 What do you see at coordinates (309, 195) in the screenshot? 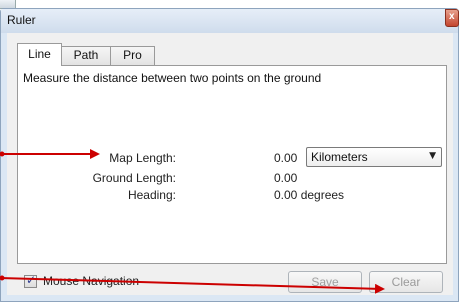
I see `heading-value: 0.00 degrees` at bounding box center [309, 195].